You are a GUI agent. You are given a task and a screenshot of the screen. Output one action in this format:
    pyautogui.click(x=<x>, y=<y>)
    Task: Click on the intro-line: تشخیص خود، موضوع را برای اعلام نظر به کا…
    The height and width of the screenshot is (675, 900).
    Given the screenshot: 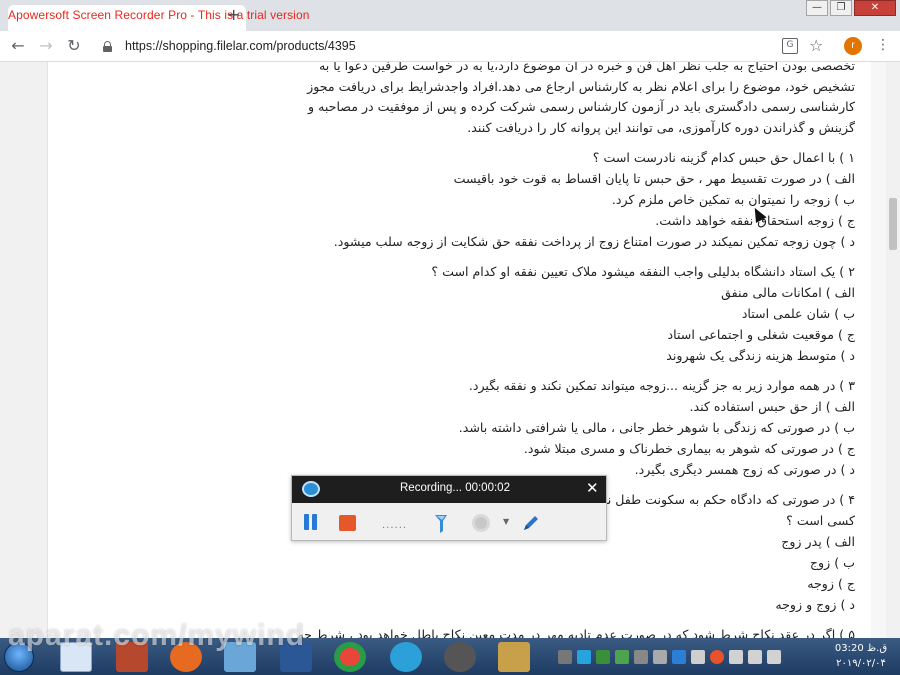 What is the action you would take?
    pyautogui.click(x=581, y=86)
    